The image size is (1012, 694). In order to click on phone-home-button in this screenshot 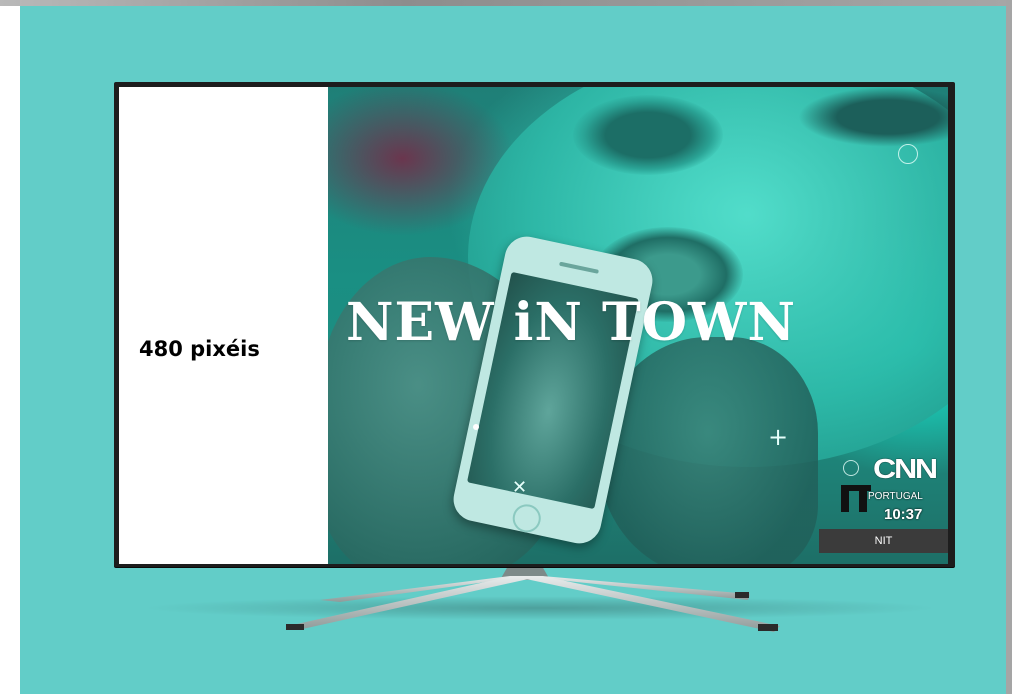, I will do `click(527, 518)`.